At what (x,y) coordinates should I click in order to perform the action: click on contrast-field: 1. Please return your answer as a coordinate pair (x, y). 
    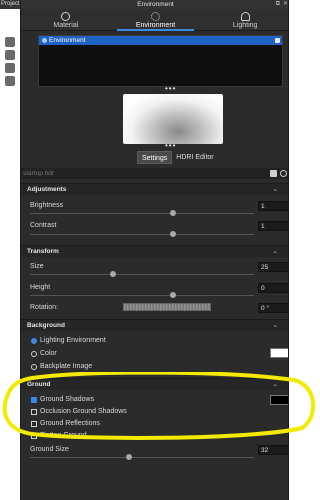
    Looking at the image, I should click on (273, 226).